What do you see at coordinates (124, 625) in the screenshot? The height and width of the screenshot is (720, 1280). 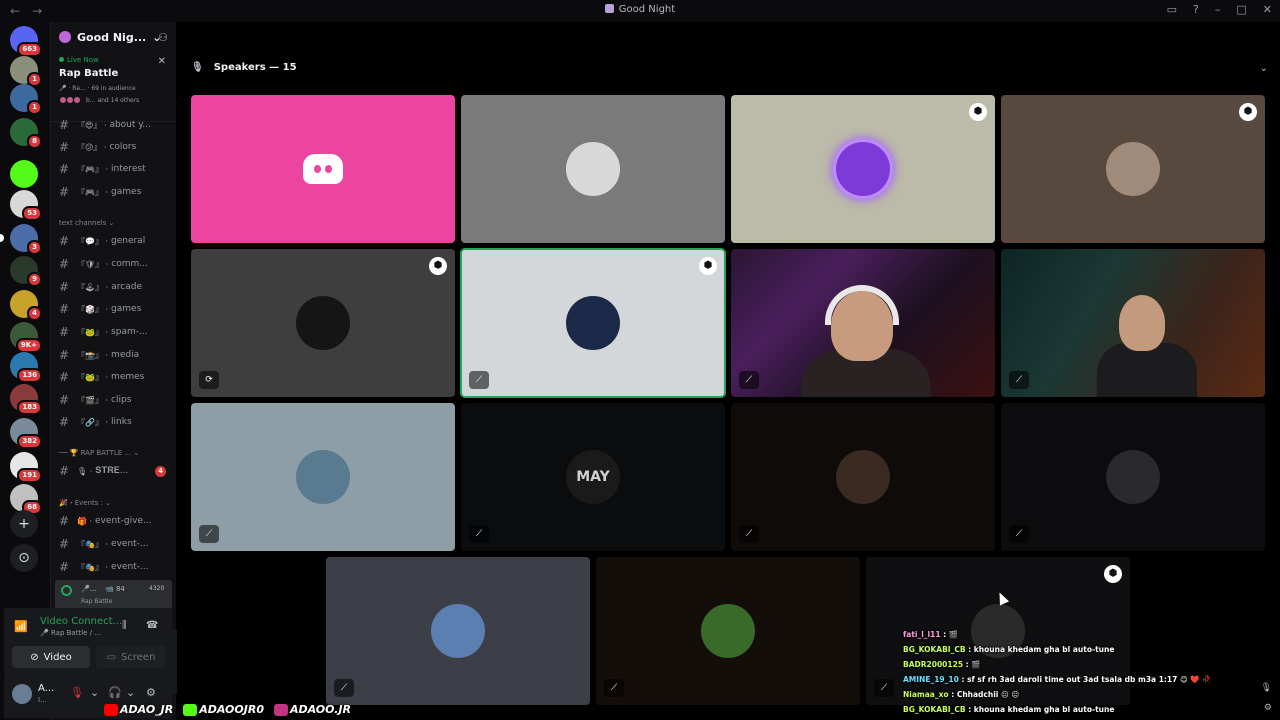 I see `noise-suppression-icon: ⫼` at bounding box center [124, 625].